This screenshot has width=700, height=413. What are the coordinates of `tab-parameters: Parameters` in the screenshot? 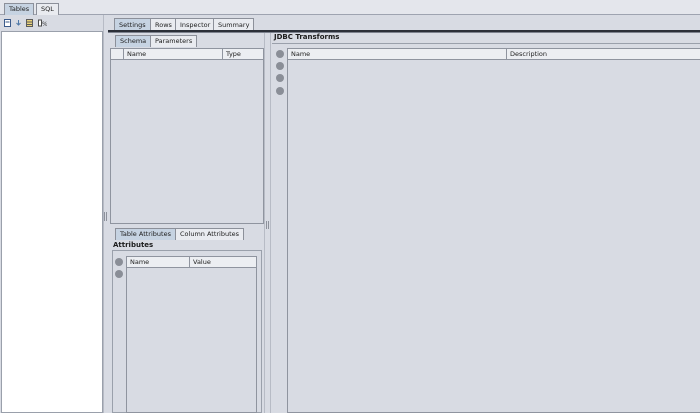 It's located at (174, 41).